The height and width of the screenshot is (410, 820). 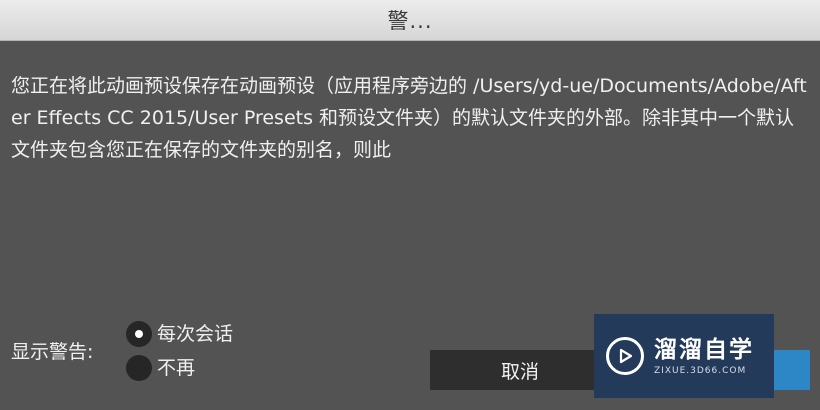 I want to click on play-logo-icon, so click(x=625, y=356).